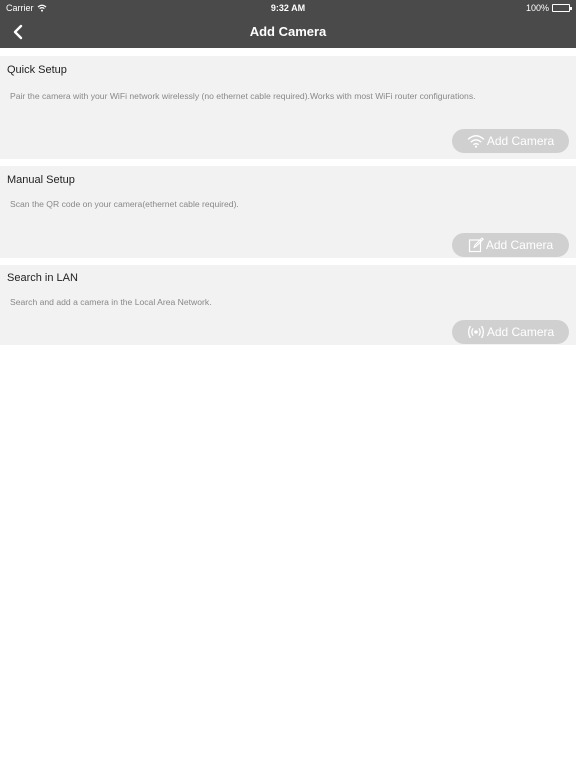 This screenshot has height=768, width=576. I want to click on manual-setup-add-camera-button: Add Camera, so click(510, 245).